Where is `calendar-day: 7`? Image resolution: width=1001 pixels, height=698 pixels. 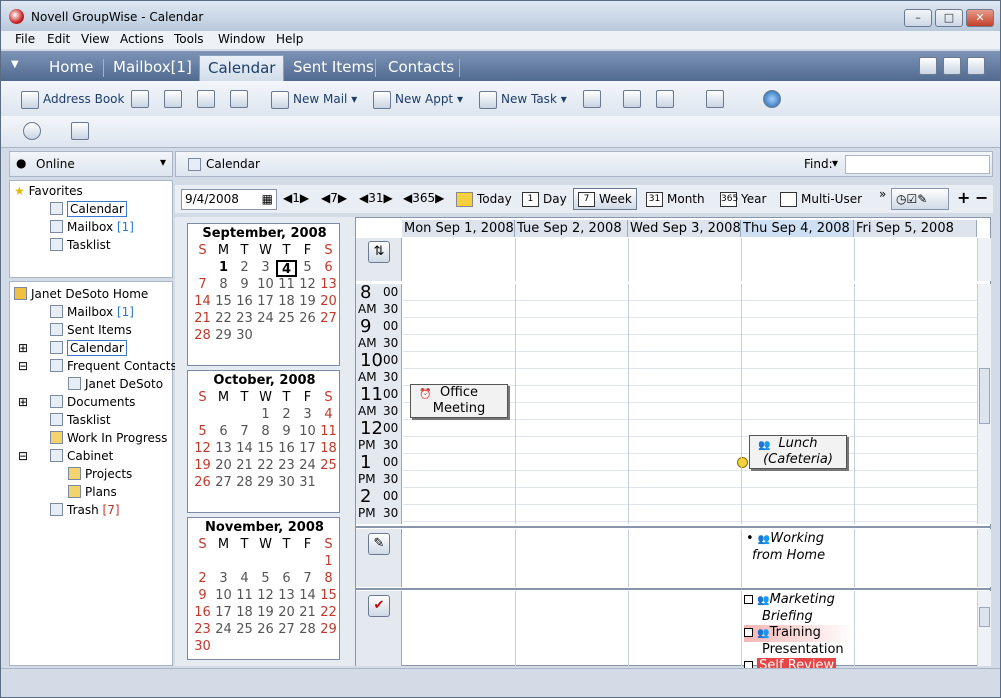
calendar-day: 7 is located at coordinates (244, 432).